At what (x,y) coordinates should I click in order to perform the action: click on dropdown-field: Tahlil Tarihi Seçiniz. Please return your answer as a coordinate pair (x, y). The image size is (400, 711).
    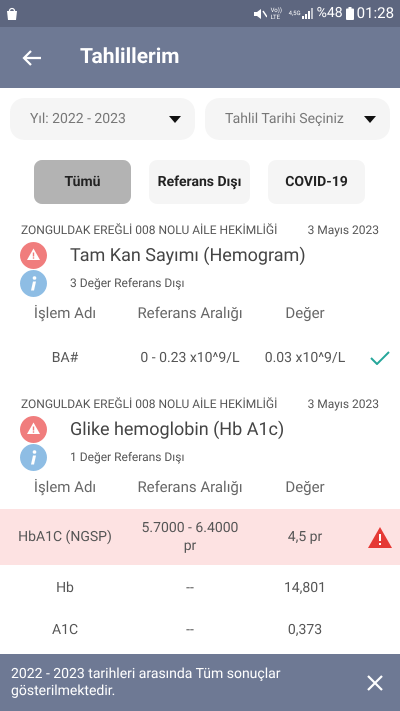
    Looking at the image, I should click on (297, 119).